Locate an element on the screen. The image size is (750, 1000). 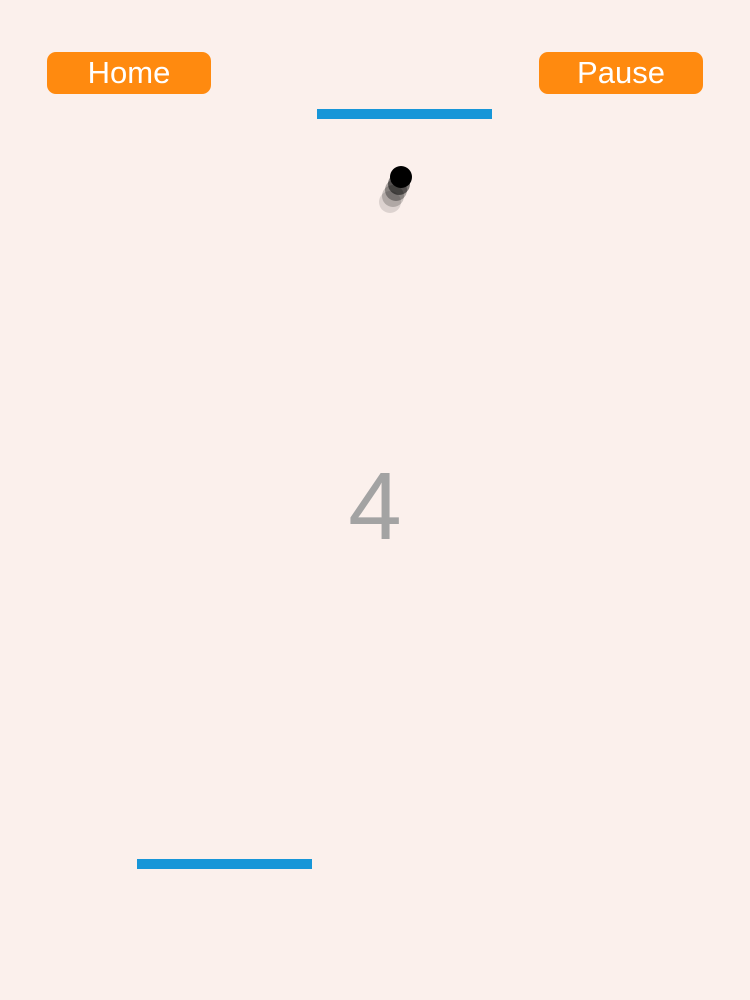
top-paddle is located at coordinates (404, 114).